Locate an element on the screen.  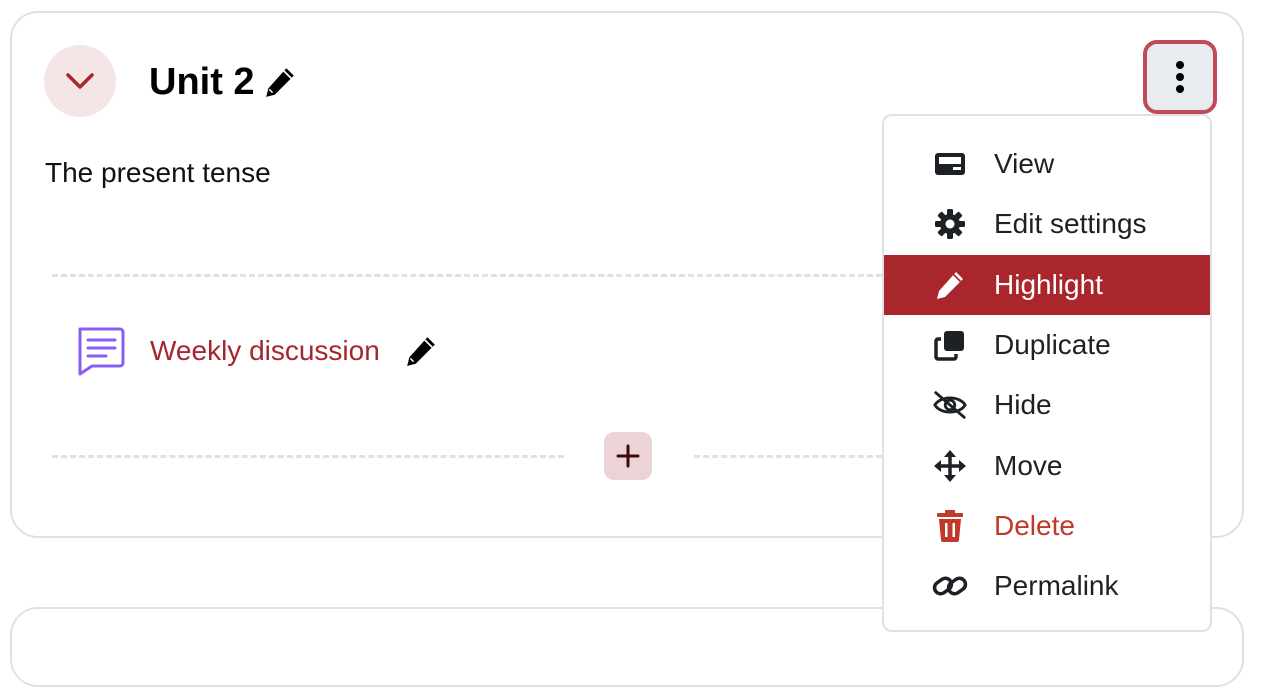
menu-item-label: Hide is located at coordinates (1023, 405).